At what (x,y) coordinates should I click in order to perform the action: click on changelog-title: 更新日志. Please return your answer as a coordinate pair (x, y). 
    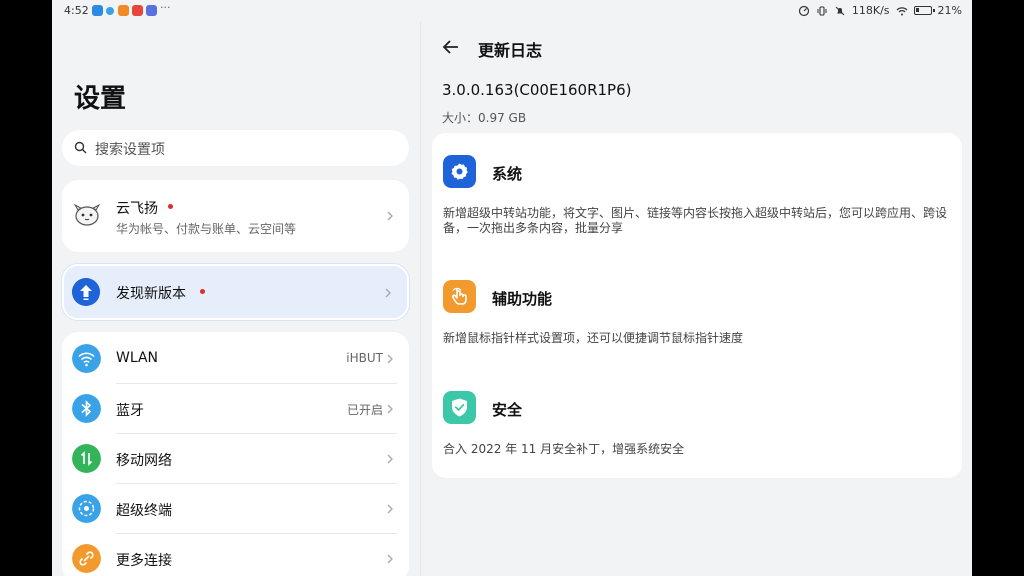
    Looking at the image, I should click on (510, 50).